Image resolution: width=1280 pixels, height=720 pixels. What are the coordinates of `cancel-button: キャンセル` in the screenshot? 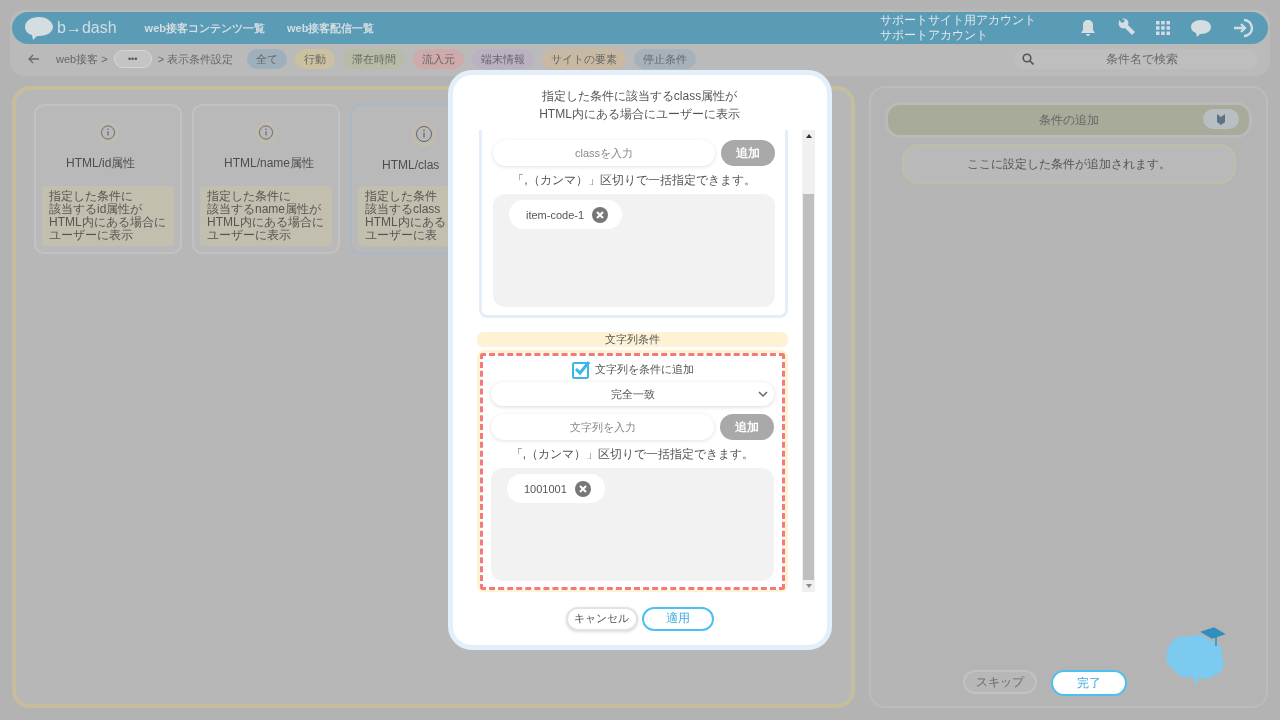 It's located at (601, 618).